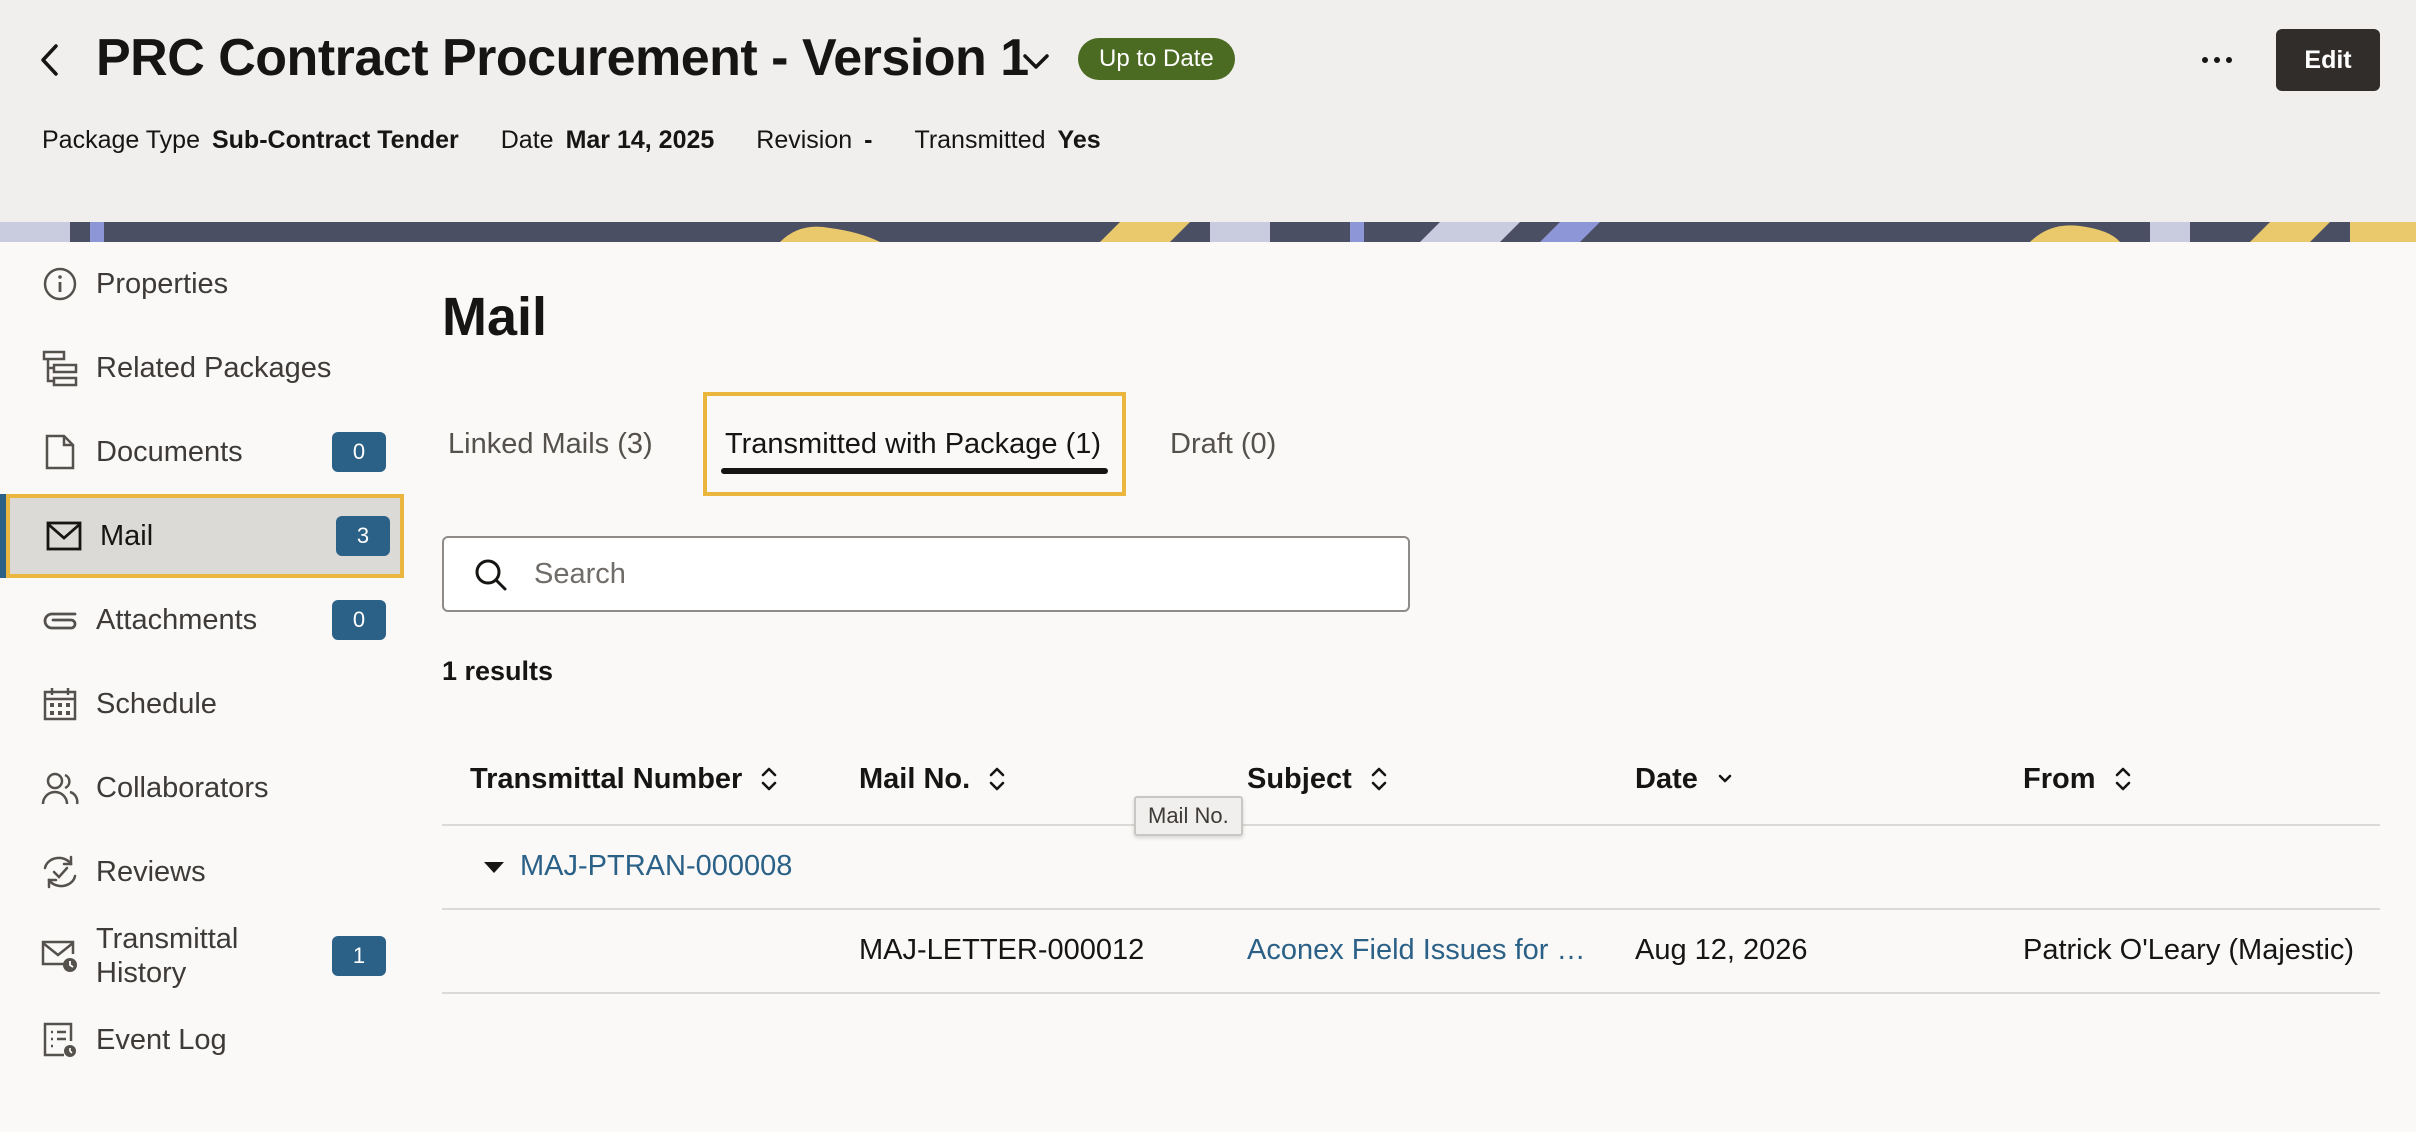  What do you see at coordinates (162, 284) in the screenshot?
I see `sidebar-item-label: Properties` at bounding box center [162, 284].